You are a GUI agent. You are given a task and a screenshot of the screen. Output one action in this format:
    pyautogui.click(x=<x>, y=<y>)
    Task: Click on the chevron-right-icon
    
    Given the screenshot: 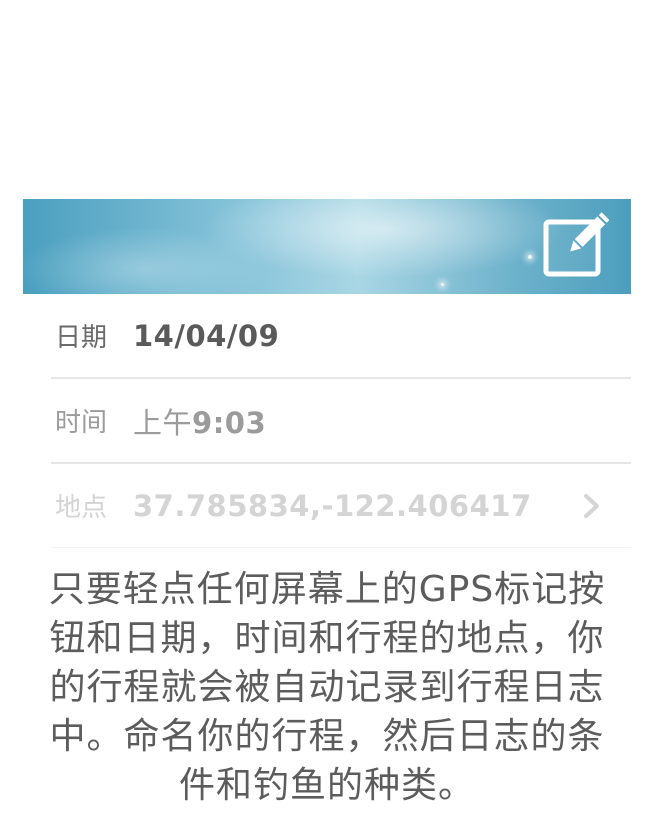 What is the action you would take?
    pyautogui.click(x=592, y=506)
    